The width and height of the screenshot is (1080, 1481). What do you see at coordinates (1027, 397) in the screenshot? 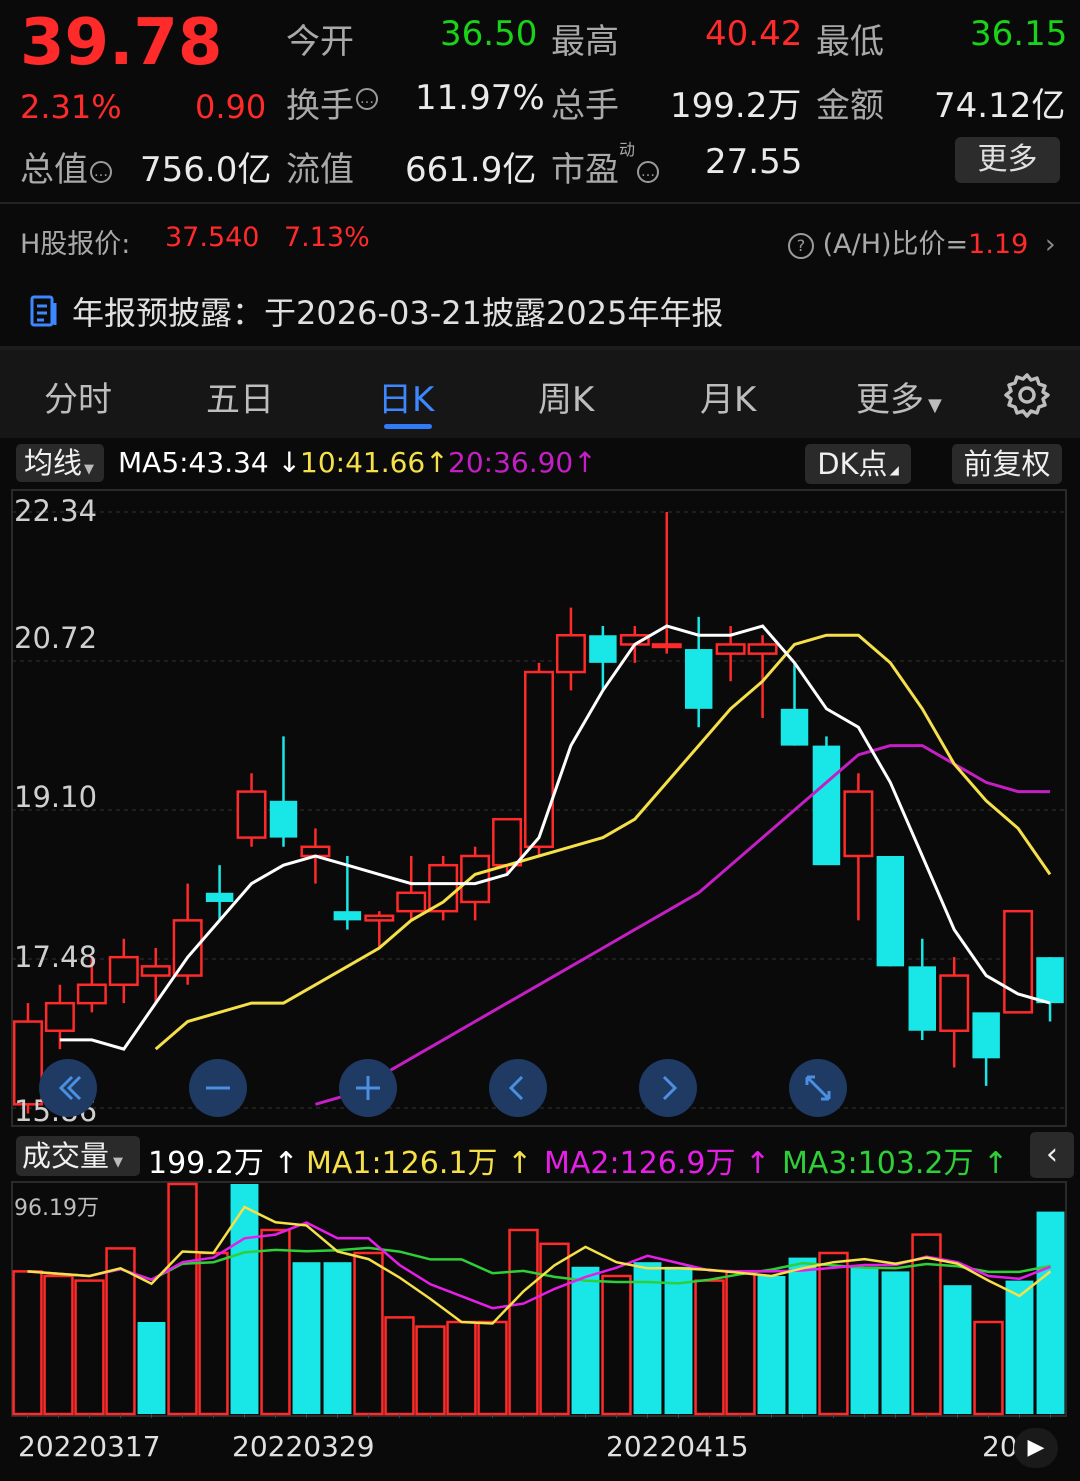
I see `gear-icon` at bounding box center [1027, 397].